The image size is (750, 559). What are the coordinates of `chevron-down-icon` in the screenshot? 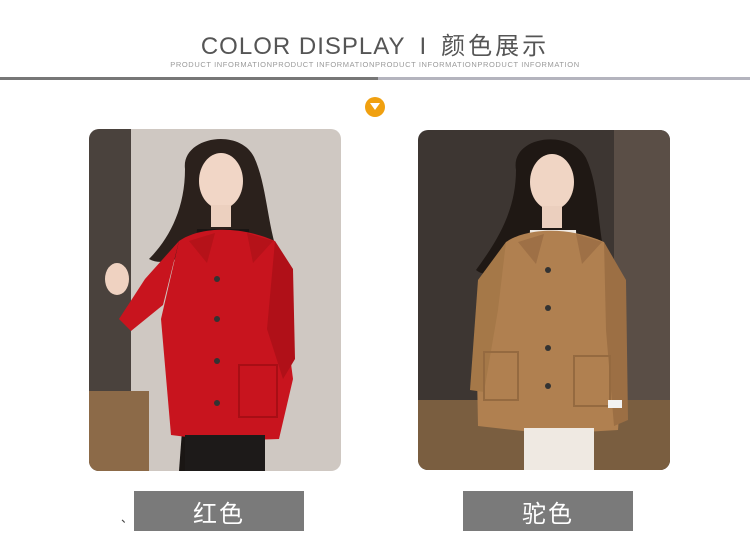 It's located at (375, 107).